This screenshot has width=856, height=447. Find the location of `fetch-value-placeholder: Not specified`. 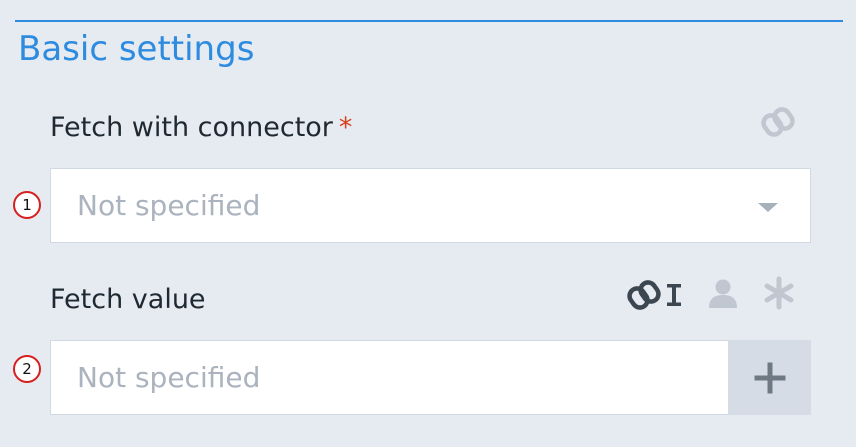

fetch-value-placeholder: Not specified is located at coordinates (169, 377).